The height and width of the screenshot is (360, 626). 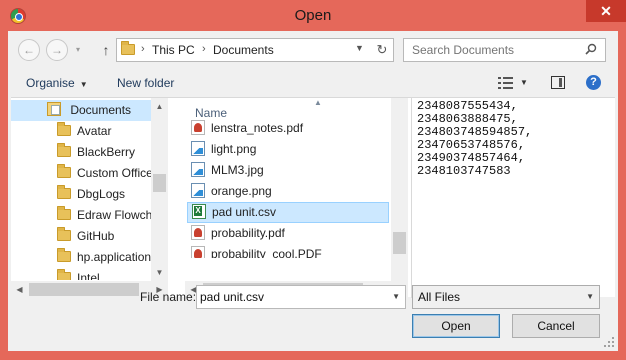 What do you see at coordinates (609, 342) in the screenshot?
I see `resize-grip-icon` at bounding box center [609, 342].